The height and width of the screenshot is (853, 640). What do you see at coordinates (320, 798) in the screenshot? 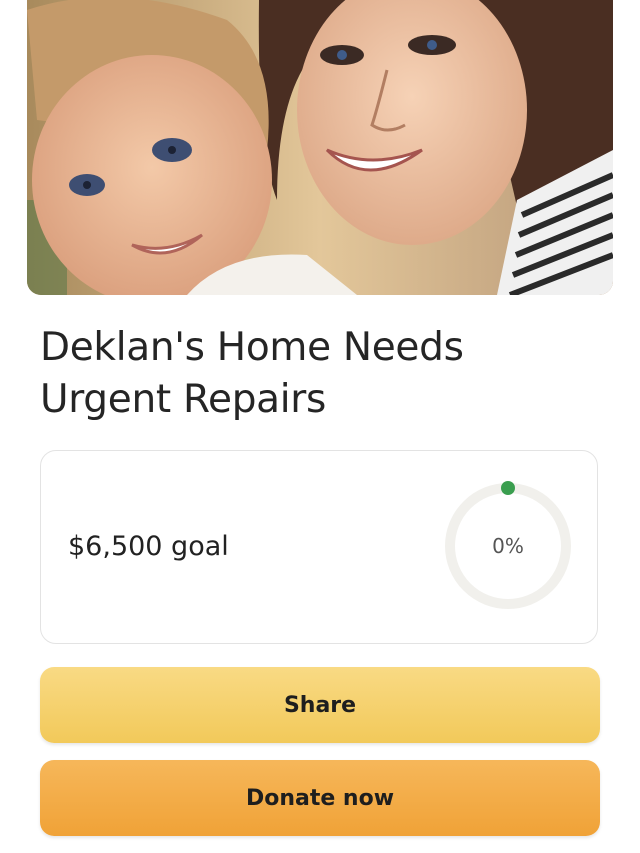
I see `donate-button: Donate now` at bounding box center [320, 798].